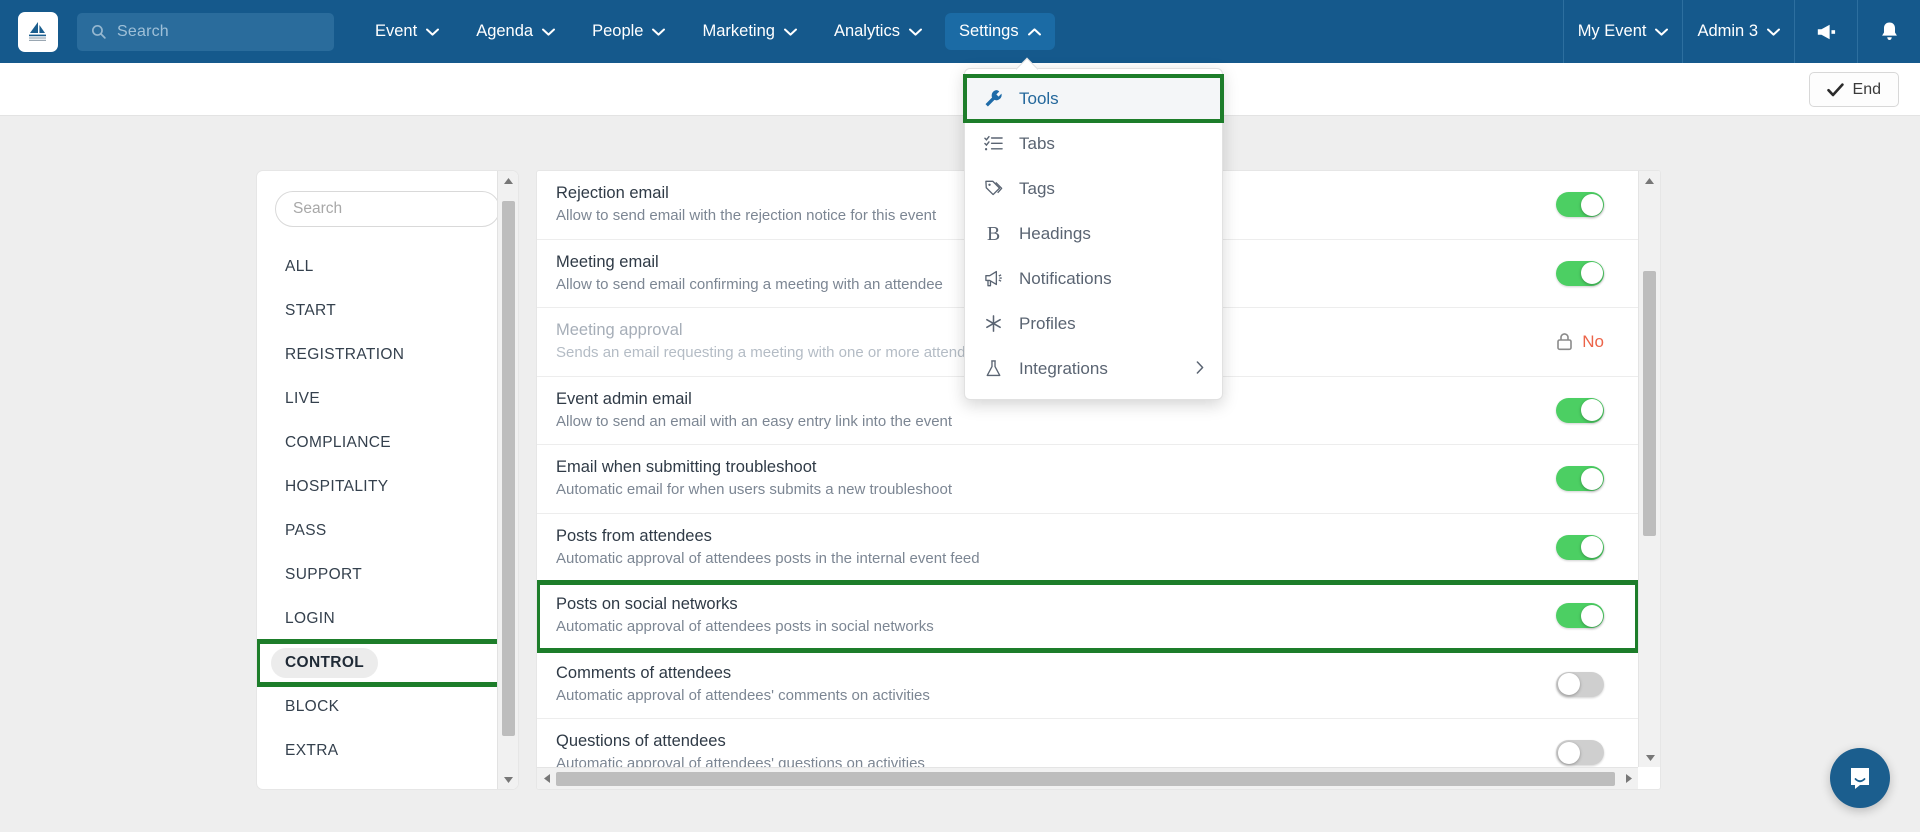  Describe the element at coordinates (546, 779) in the screenshot. I see `scroll-left-arrow` at that location.